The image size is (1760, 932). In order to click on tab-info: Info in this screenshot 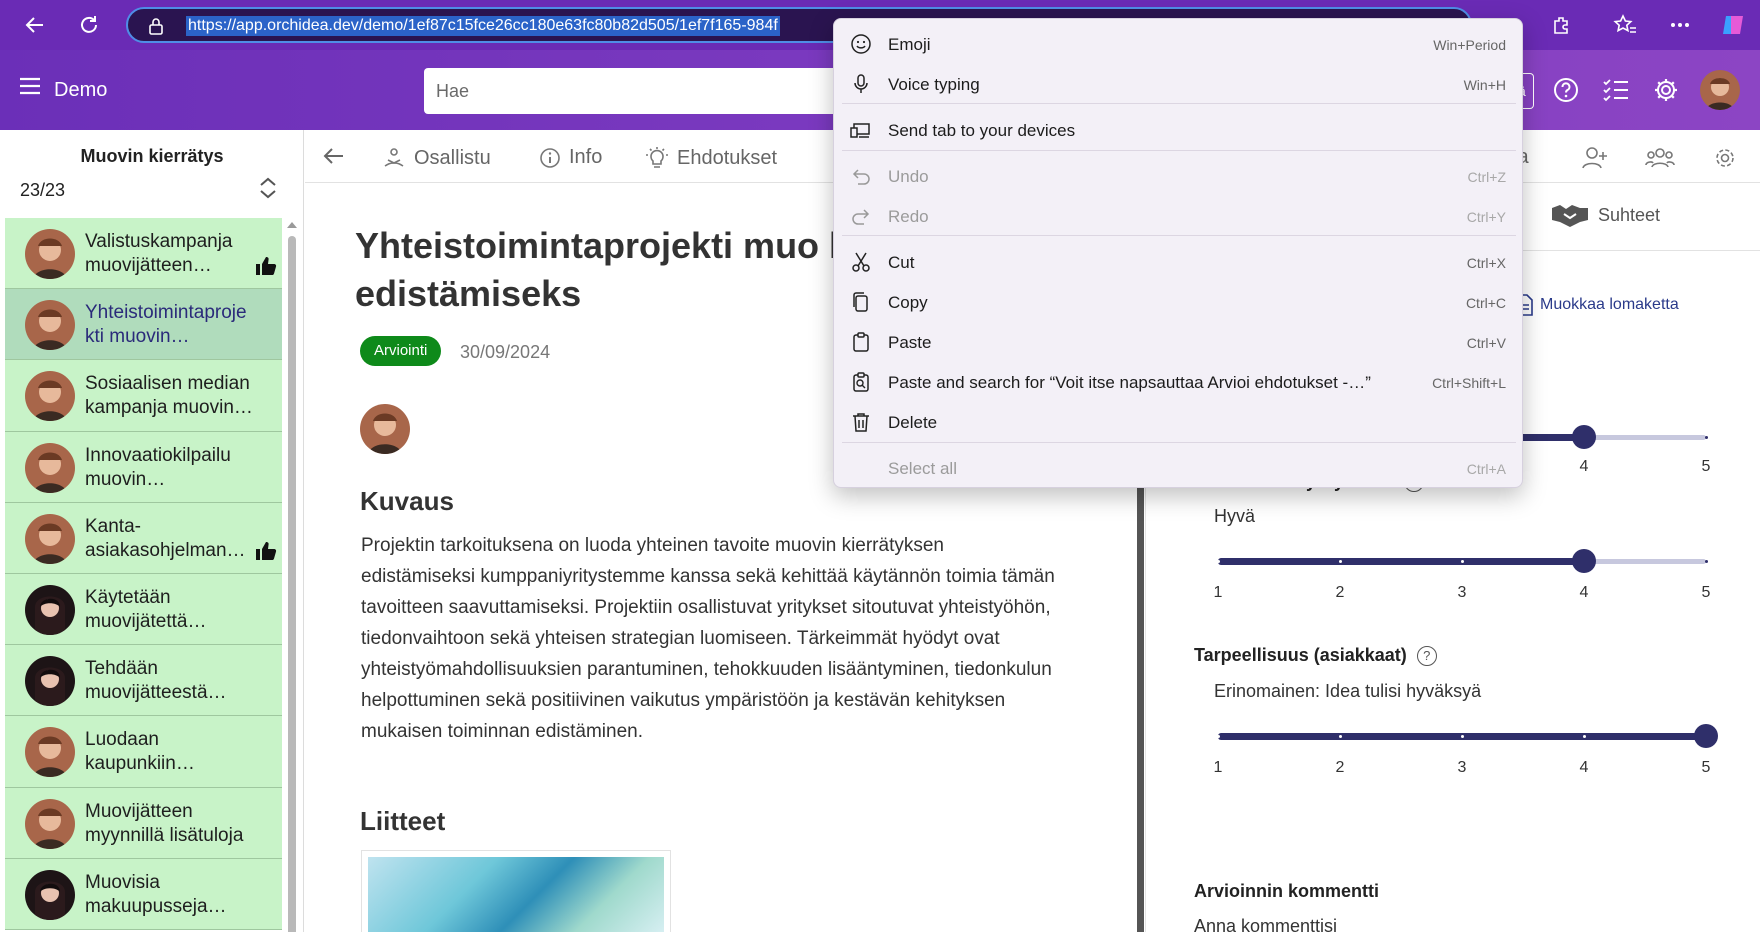, I will do `click(570, 157)`.